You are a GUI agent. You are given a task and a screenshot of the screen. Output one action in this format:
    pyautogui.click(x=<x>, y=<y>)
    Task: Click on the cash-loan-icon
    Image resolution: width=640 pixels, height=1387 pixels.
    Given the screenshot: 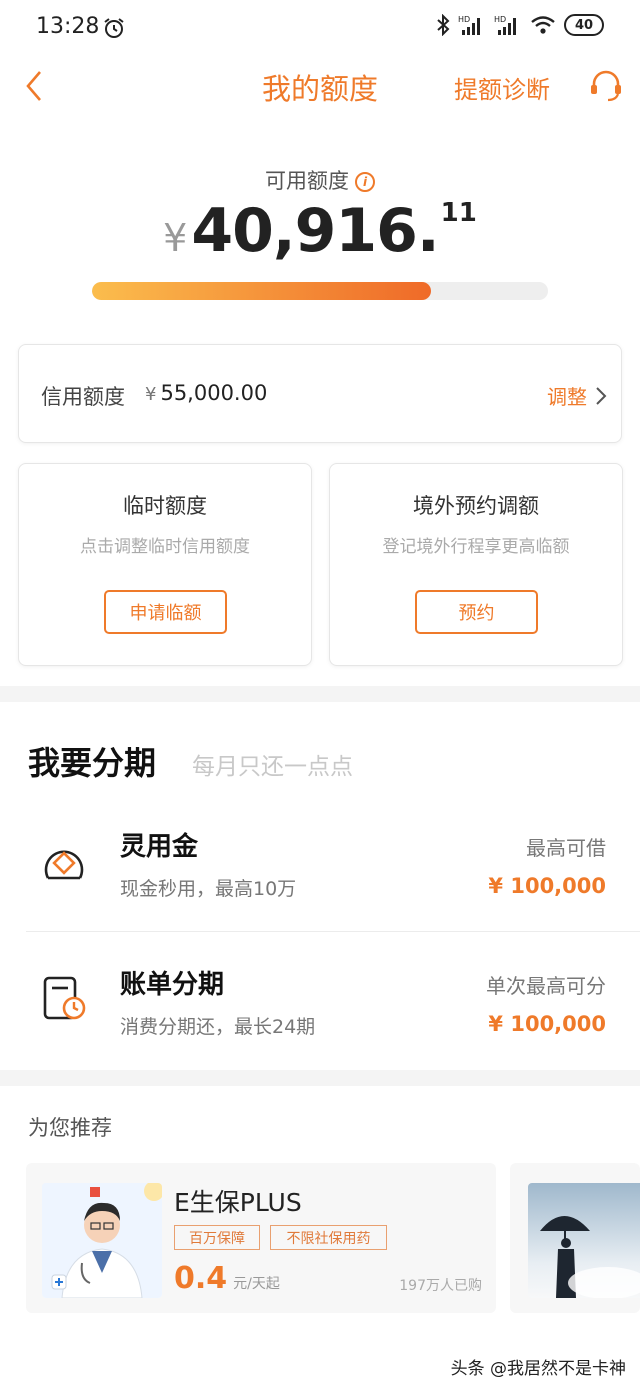 What is the action you would take?
    pyautogui.click(x=64, y=865)
    